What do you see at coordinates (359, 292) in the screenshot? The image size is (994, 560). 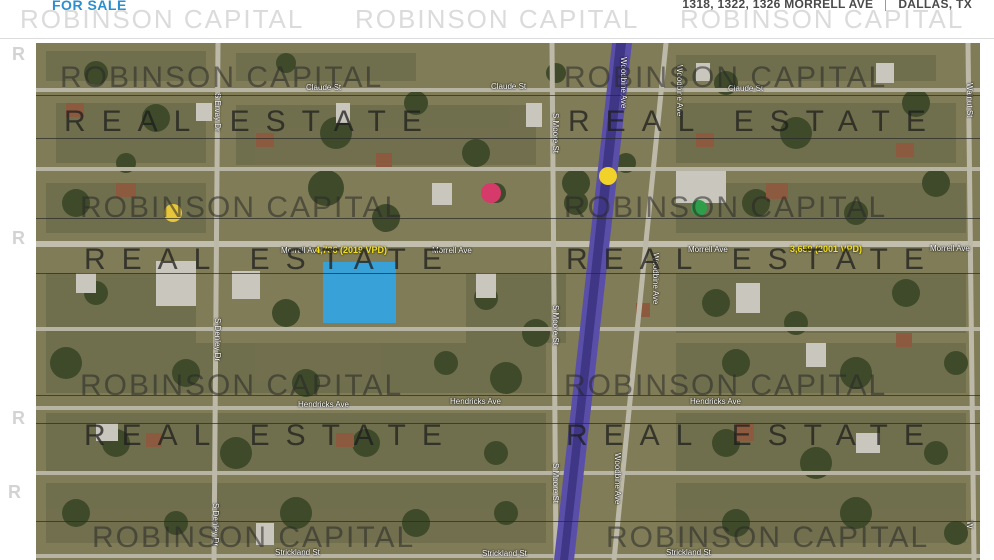 I see `subject-property-parcel` at bounding box center [359, 292].